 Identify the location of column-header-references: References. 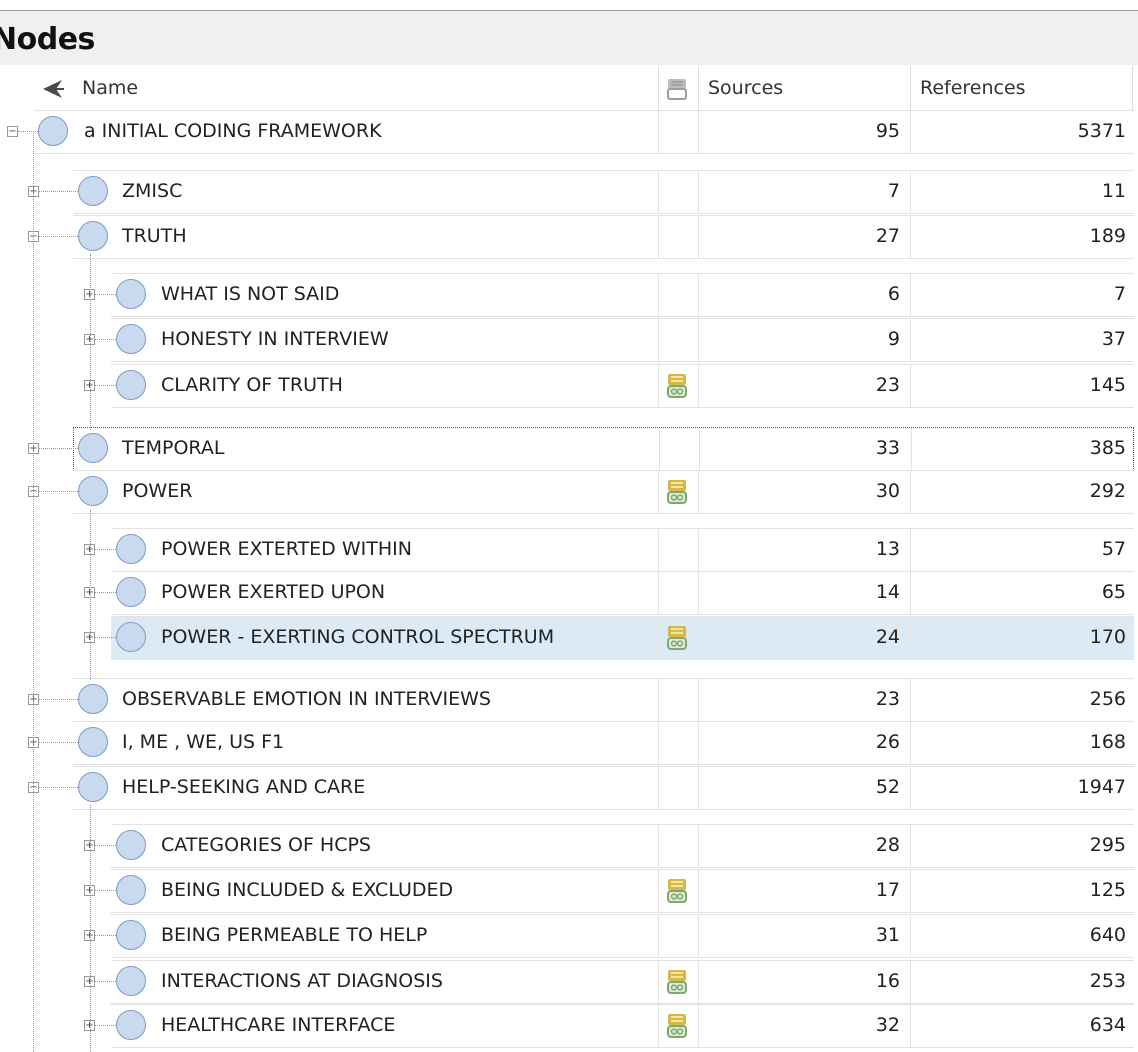
(973, 88).